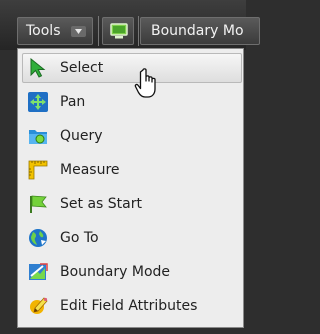 The image size is (320, 334). What do you see at coordinates (38, 204) in the screenshot?
I see `flag-icon` at bounding box center [38, 204].